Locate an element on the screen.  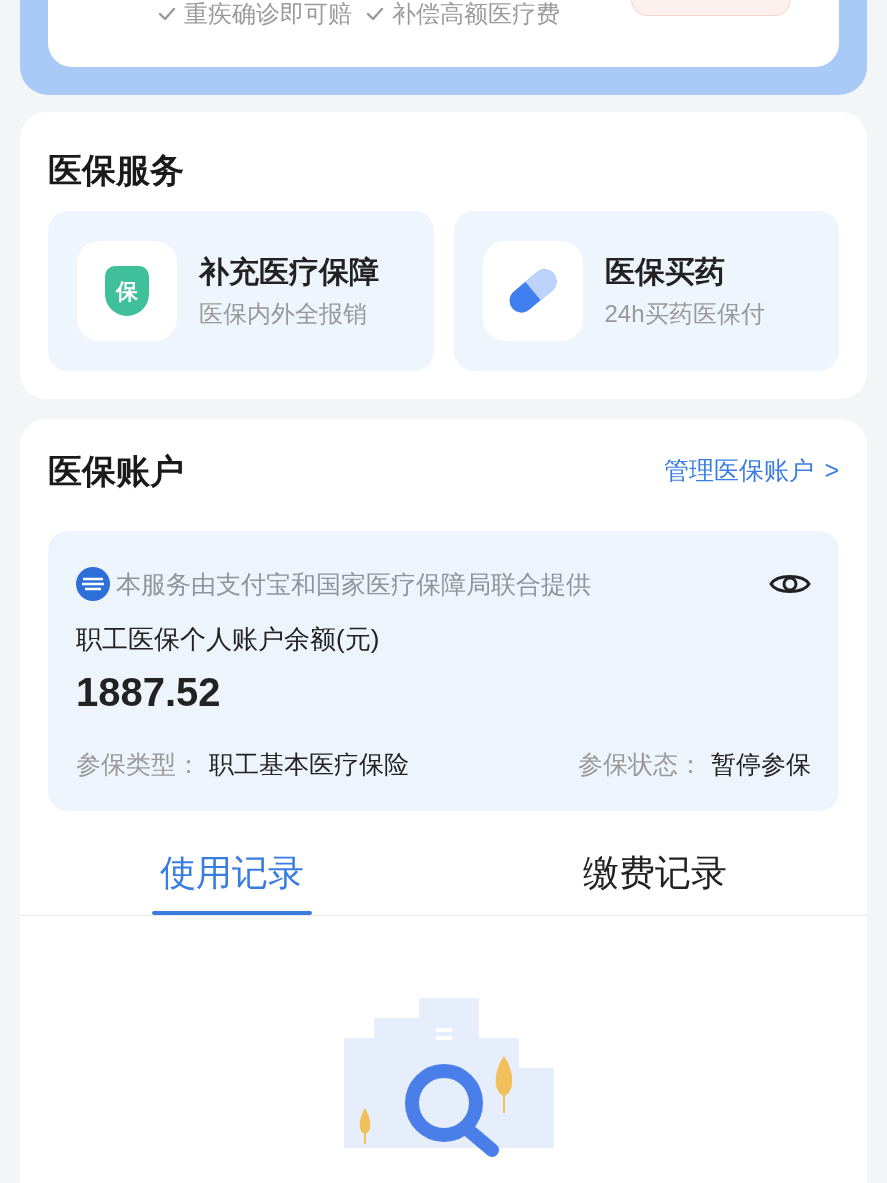
field-label: 参保类型： is located at coordinates (138, 764).